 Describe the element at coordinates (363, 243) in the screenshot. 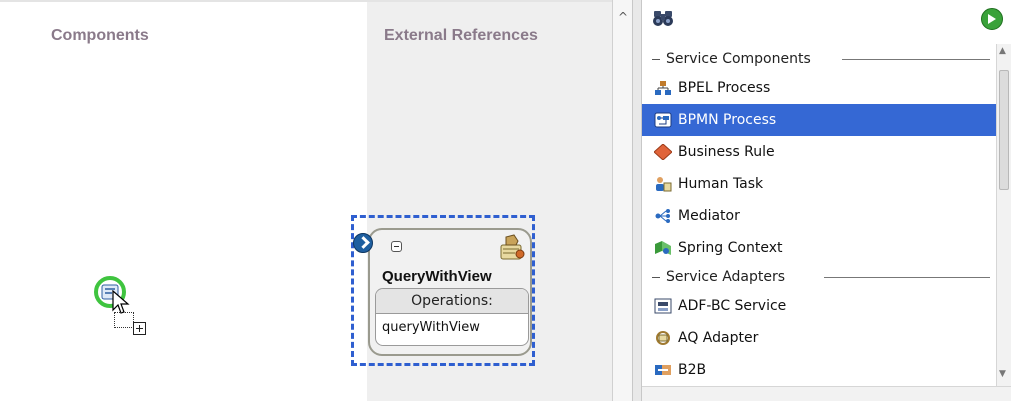

I see `service-endpoint-icon` at that location.